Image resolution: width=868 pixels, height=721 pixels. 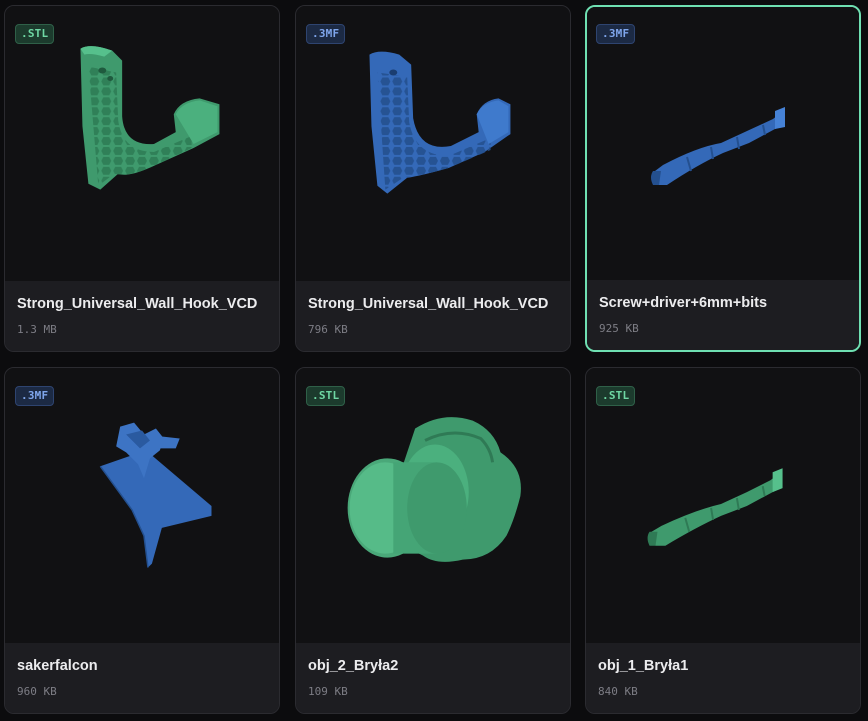 I want to click on file-size: 925 KB, so click(x=619, y=328).